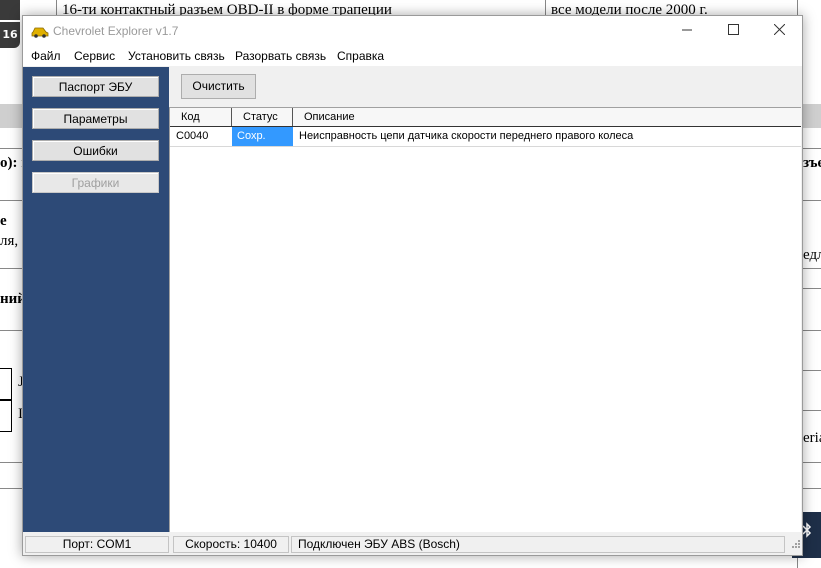 This screenshot has height=568, width=821. I want to click on minimize-button, so click(687, 31).